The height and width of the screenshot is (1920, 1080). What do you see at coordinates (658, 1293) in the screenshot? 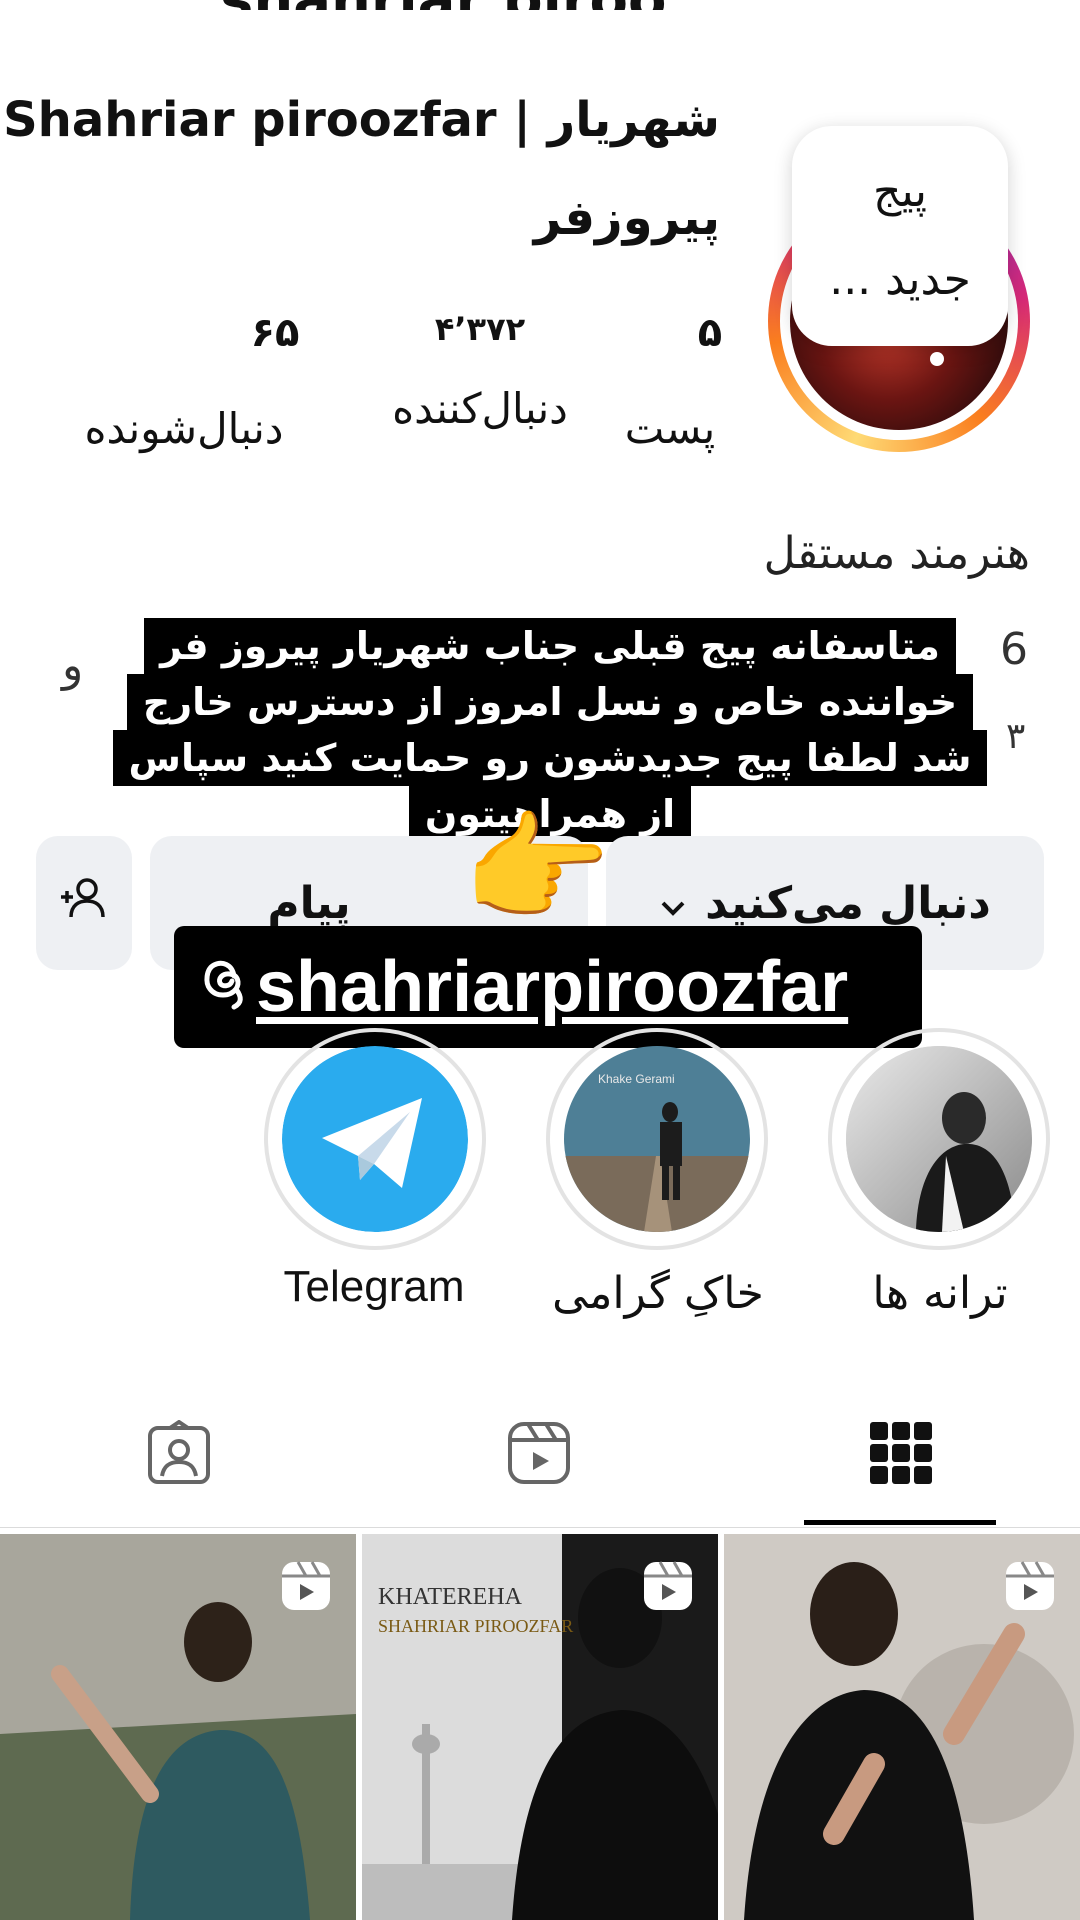
I see `highlight-khake-gerami-label: خاکِ گرامی` at bounding box center [658, 1293].